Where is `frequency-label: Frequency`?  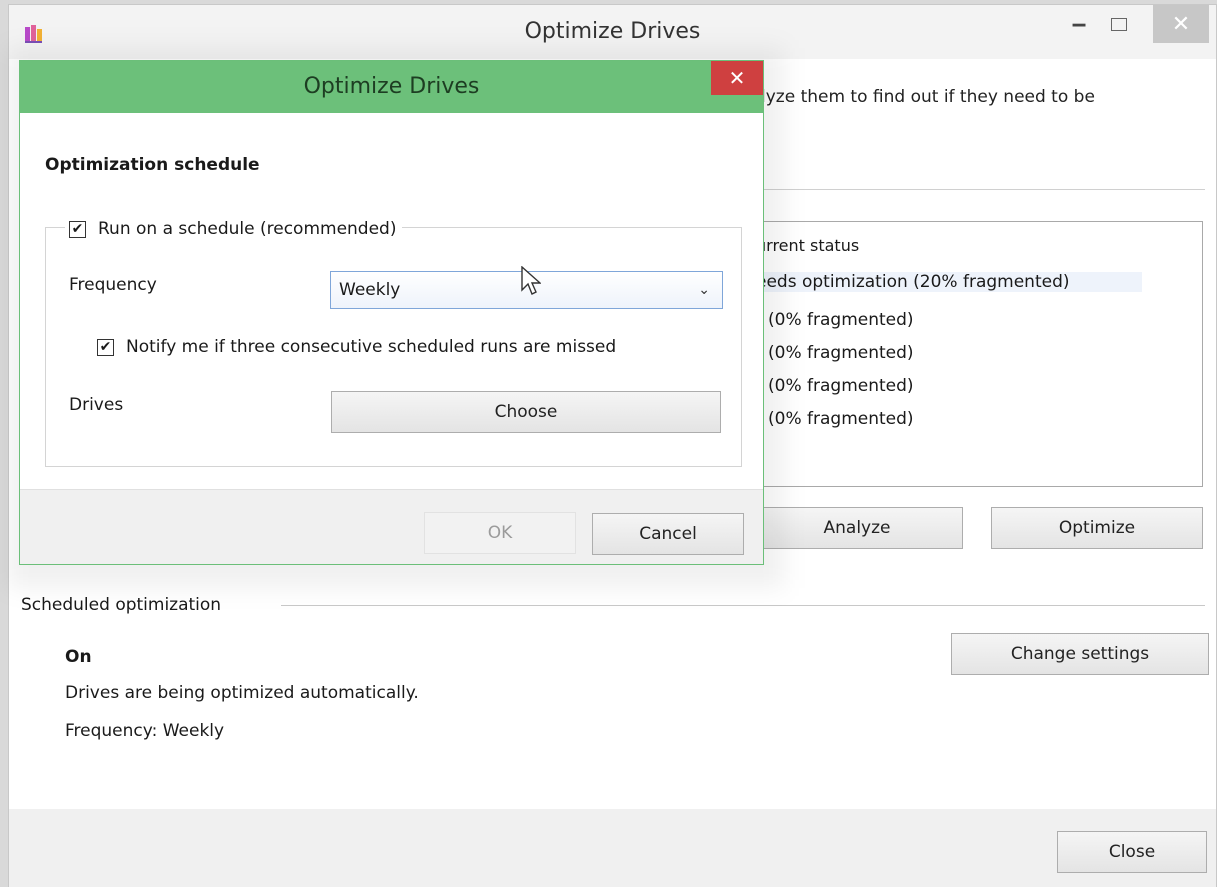 frequency-label: Frequency is located at coordinates (113, 285).